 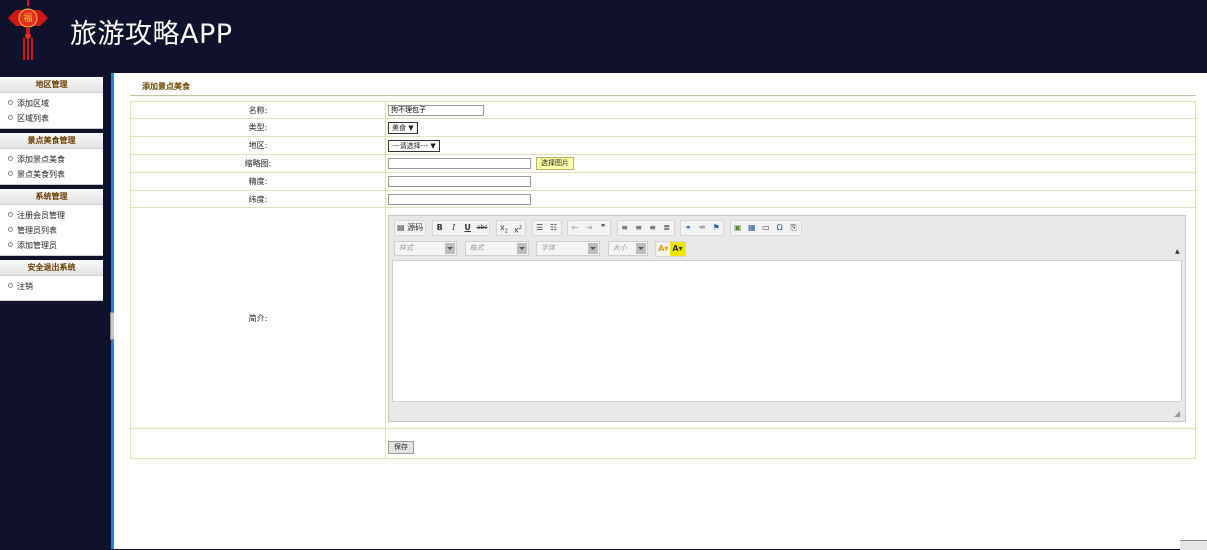 I want to click on format-combo: 格式, so click(x=496, y=248).